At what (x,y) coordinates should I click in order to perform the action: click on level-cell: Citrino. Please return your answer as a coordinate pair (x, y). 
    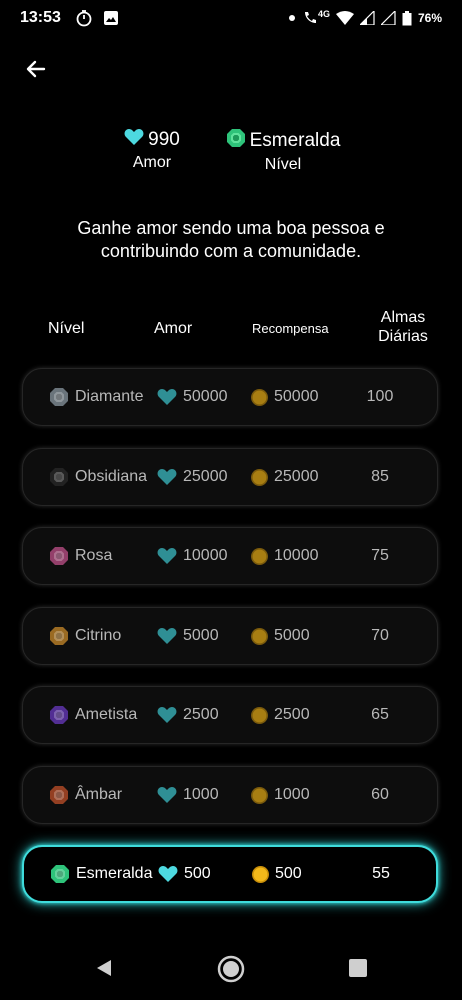
    Looking at the image, I should click on (85, 636).